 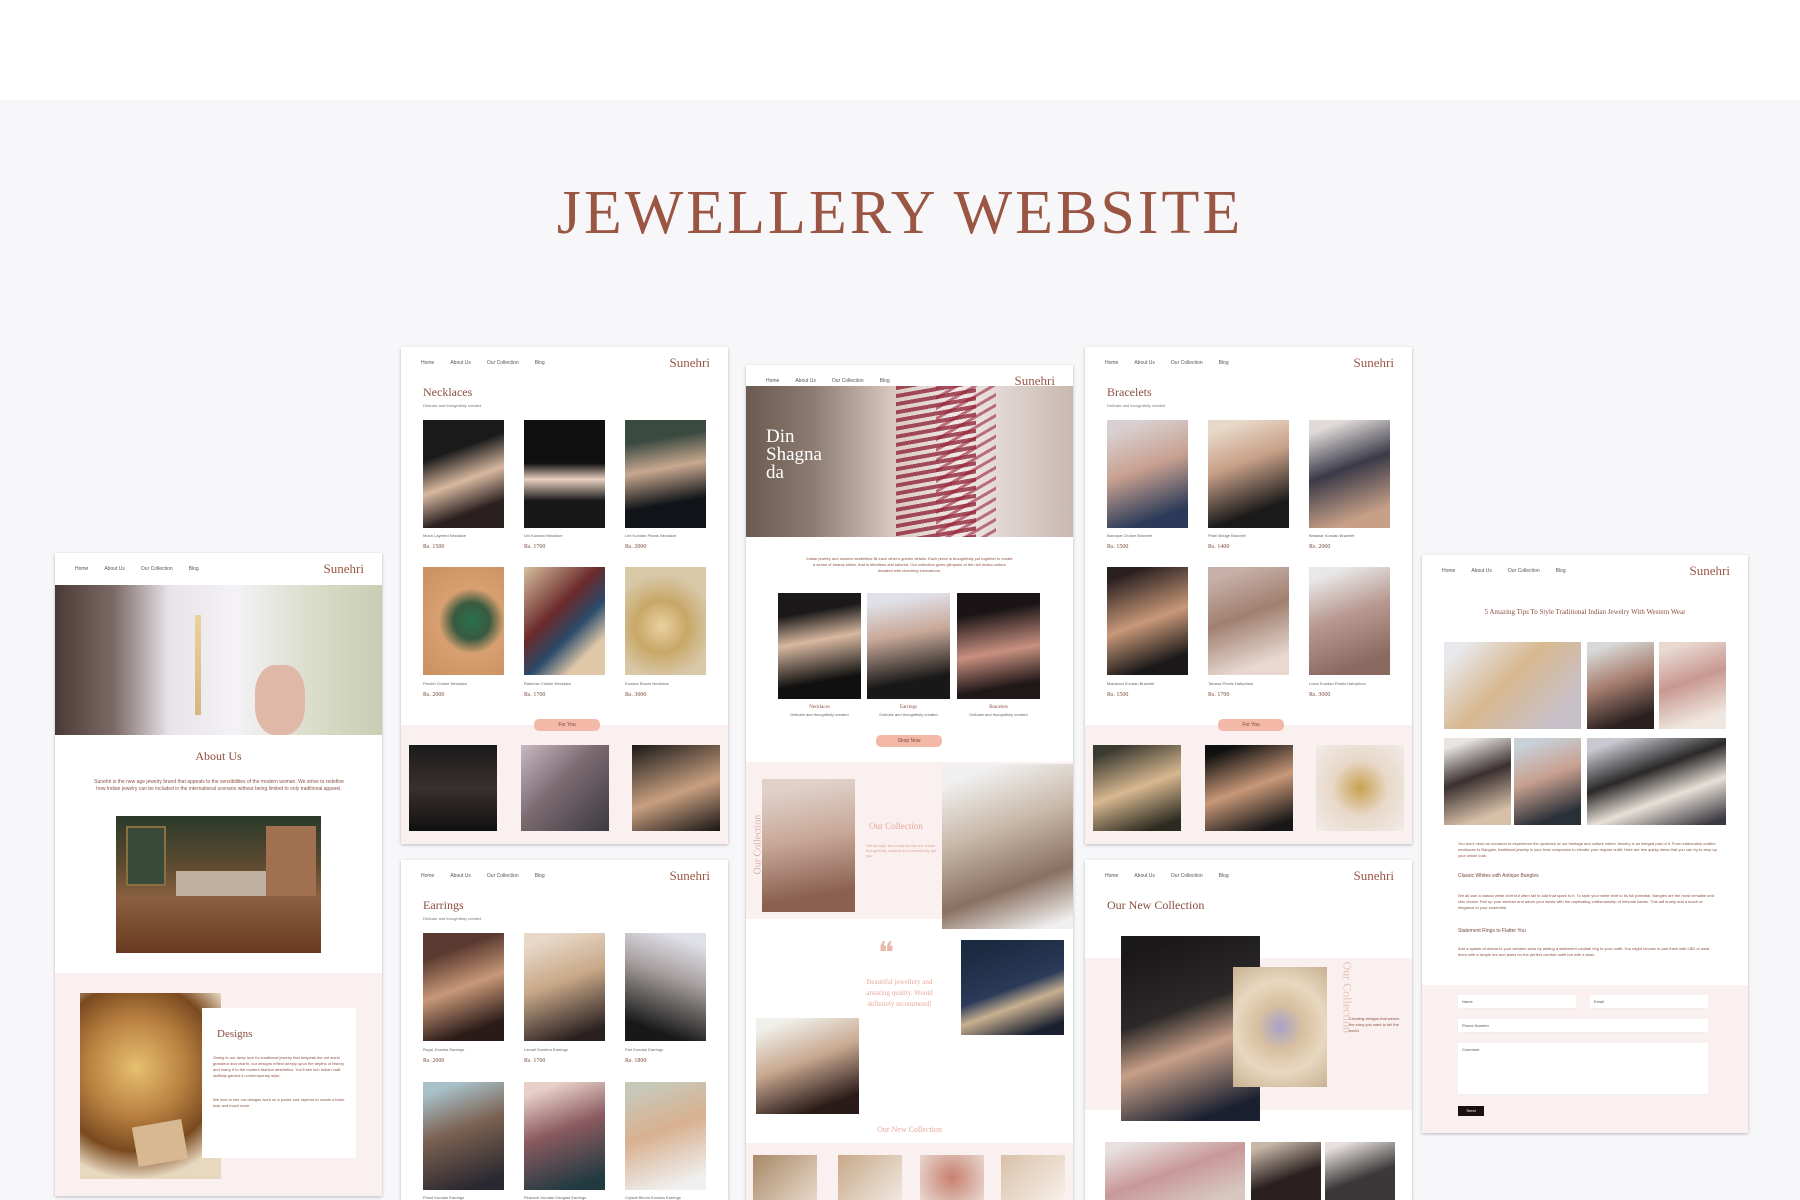 What do you see at coordinates (908, 646) in the screenshot?
I see `category-earrings-image` at bounding box center [908, 646].